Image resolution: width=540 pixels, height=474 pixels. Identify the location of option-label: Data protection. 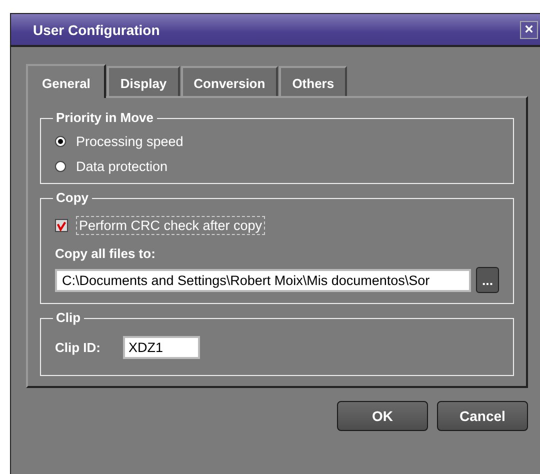
(122, 166).